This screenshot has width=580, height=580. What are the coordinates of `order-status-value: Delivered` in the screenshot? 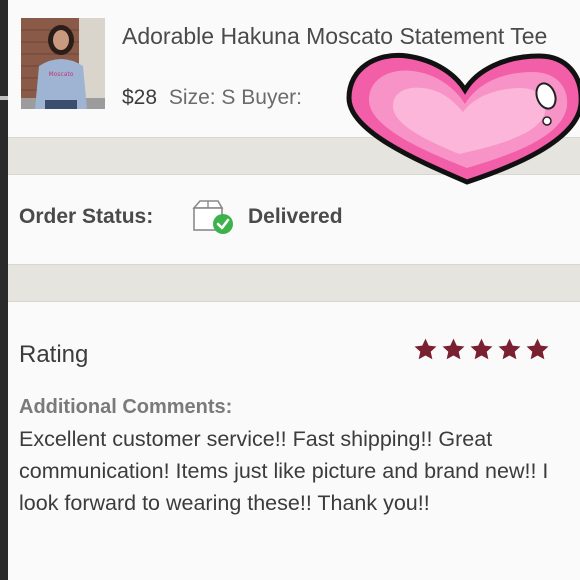 It's located at (295, 216).